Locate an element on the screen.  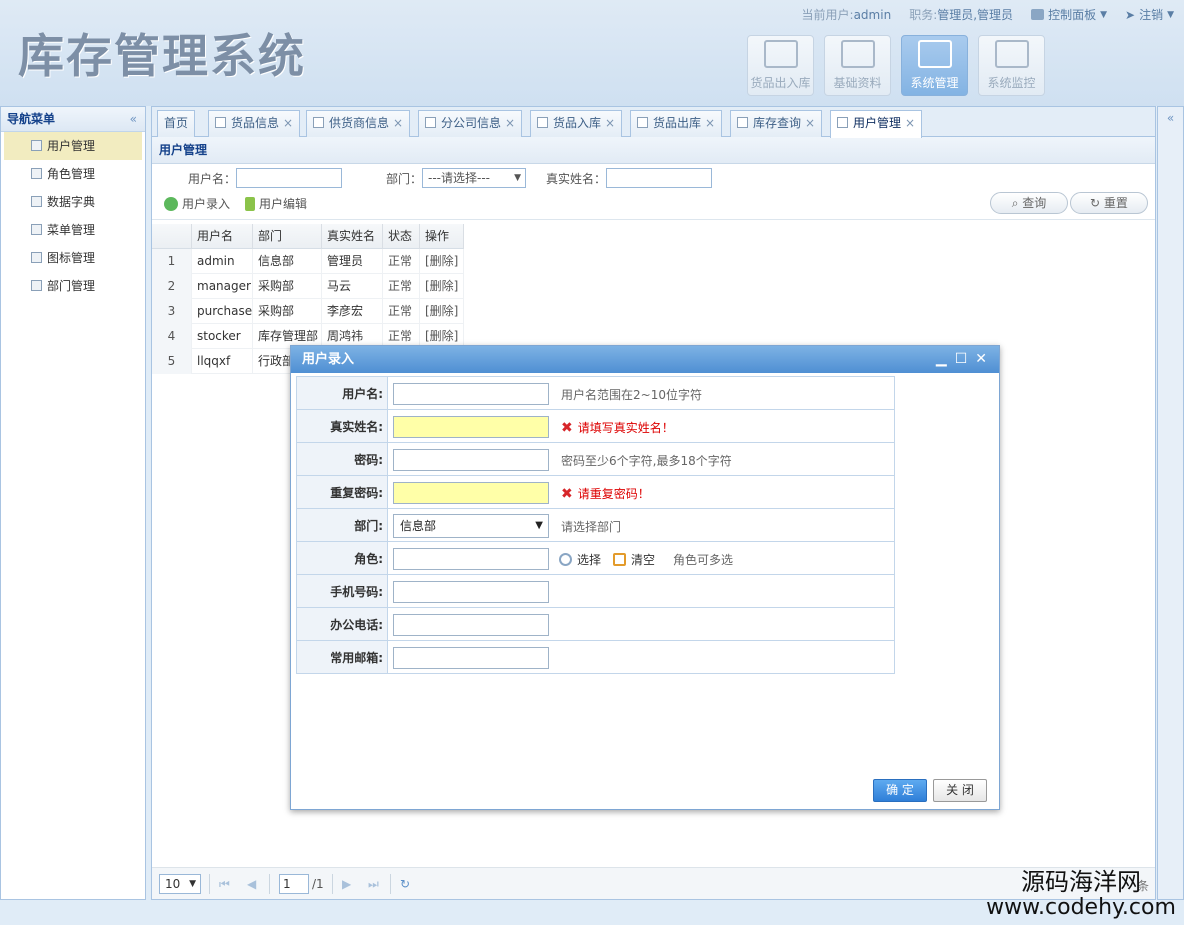
nav-item-icon-manage: 图标管理 is located at coordinates (73, 258).